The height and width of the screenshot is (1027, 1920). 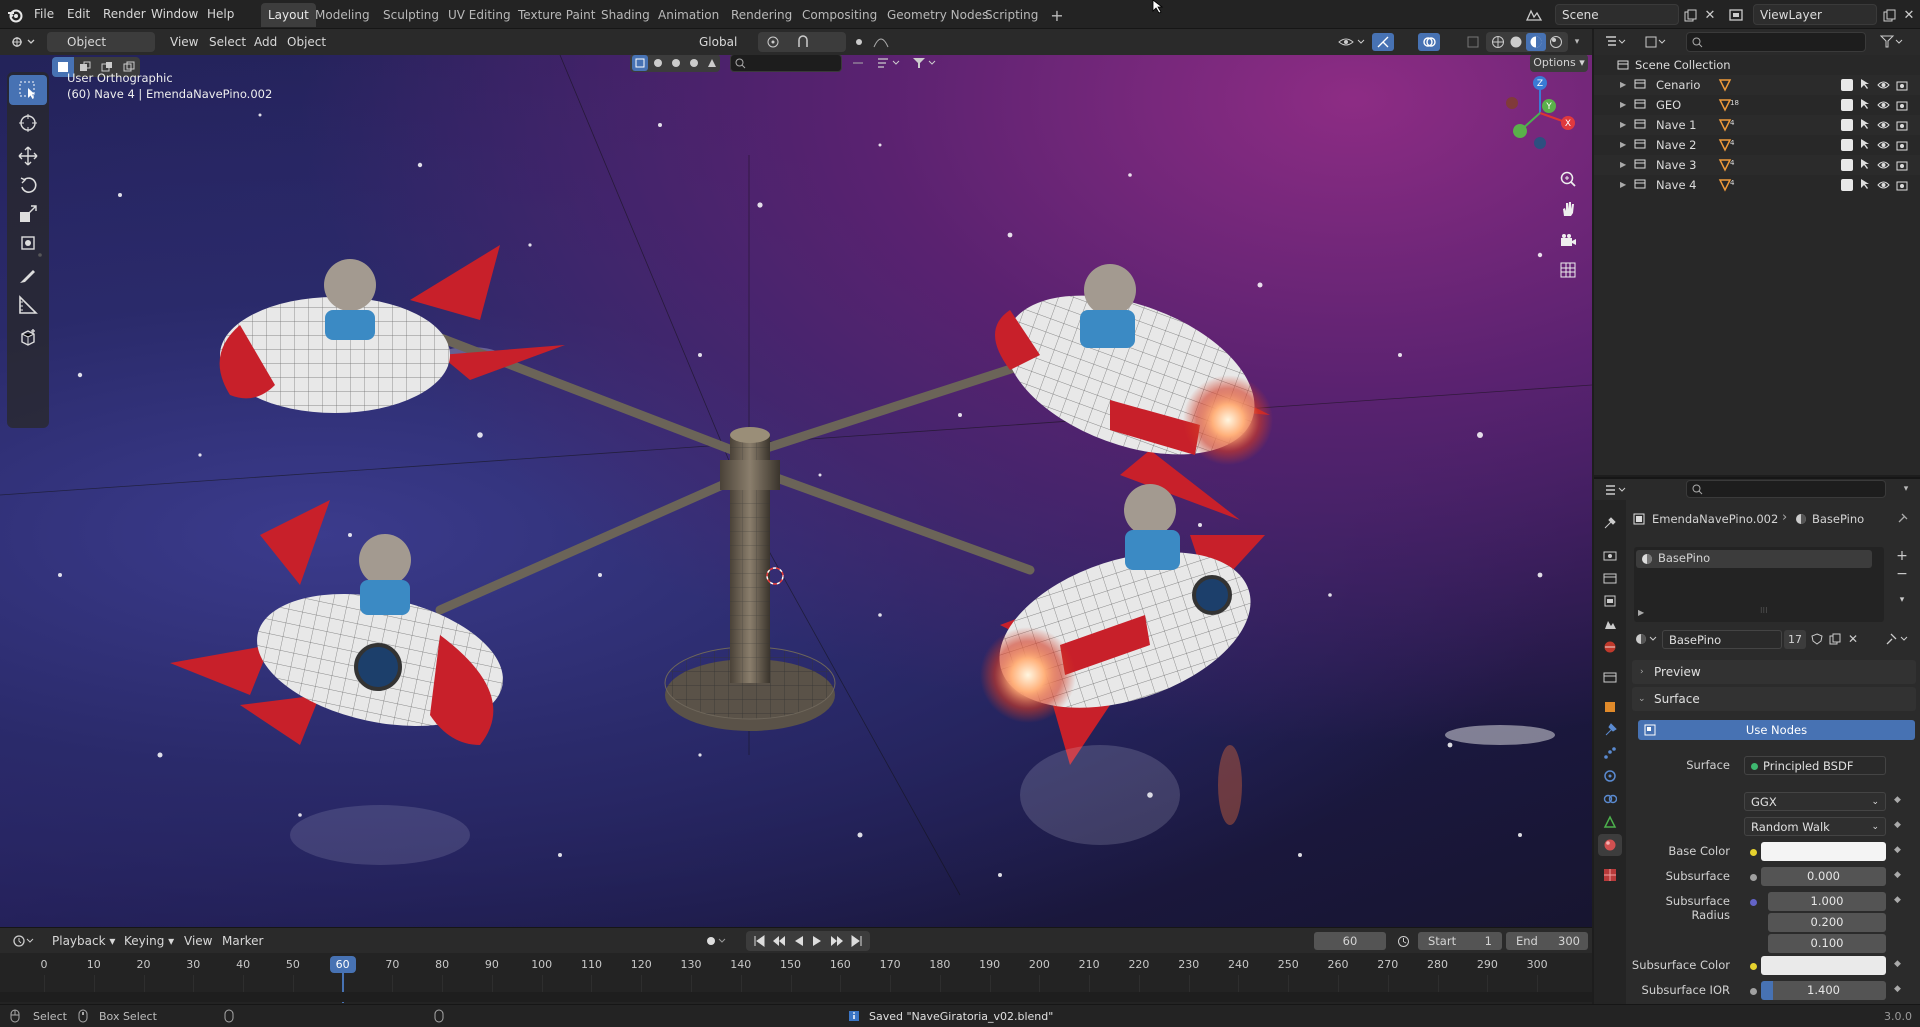 What do you see at coordinates (859, 42) in the screenshot?
I see `proportional-edit-icon` at bounding box center [859, 42].